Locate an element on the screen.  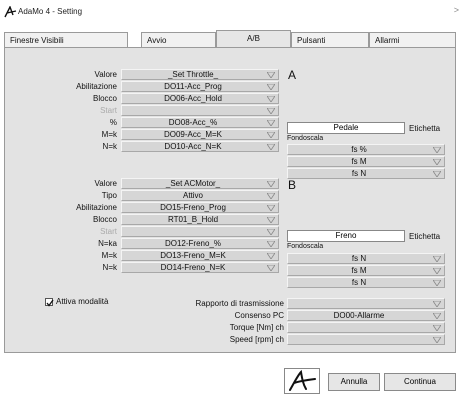
transmission-row-label: Consenso PC is located at coordinates (259, 315).